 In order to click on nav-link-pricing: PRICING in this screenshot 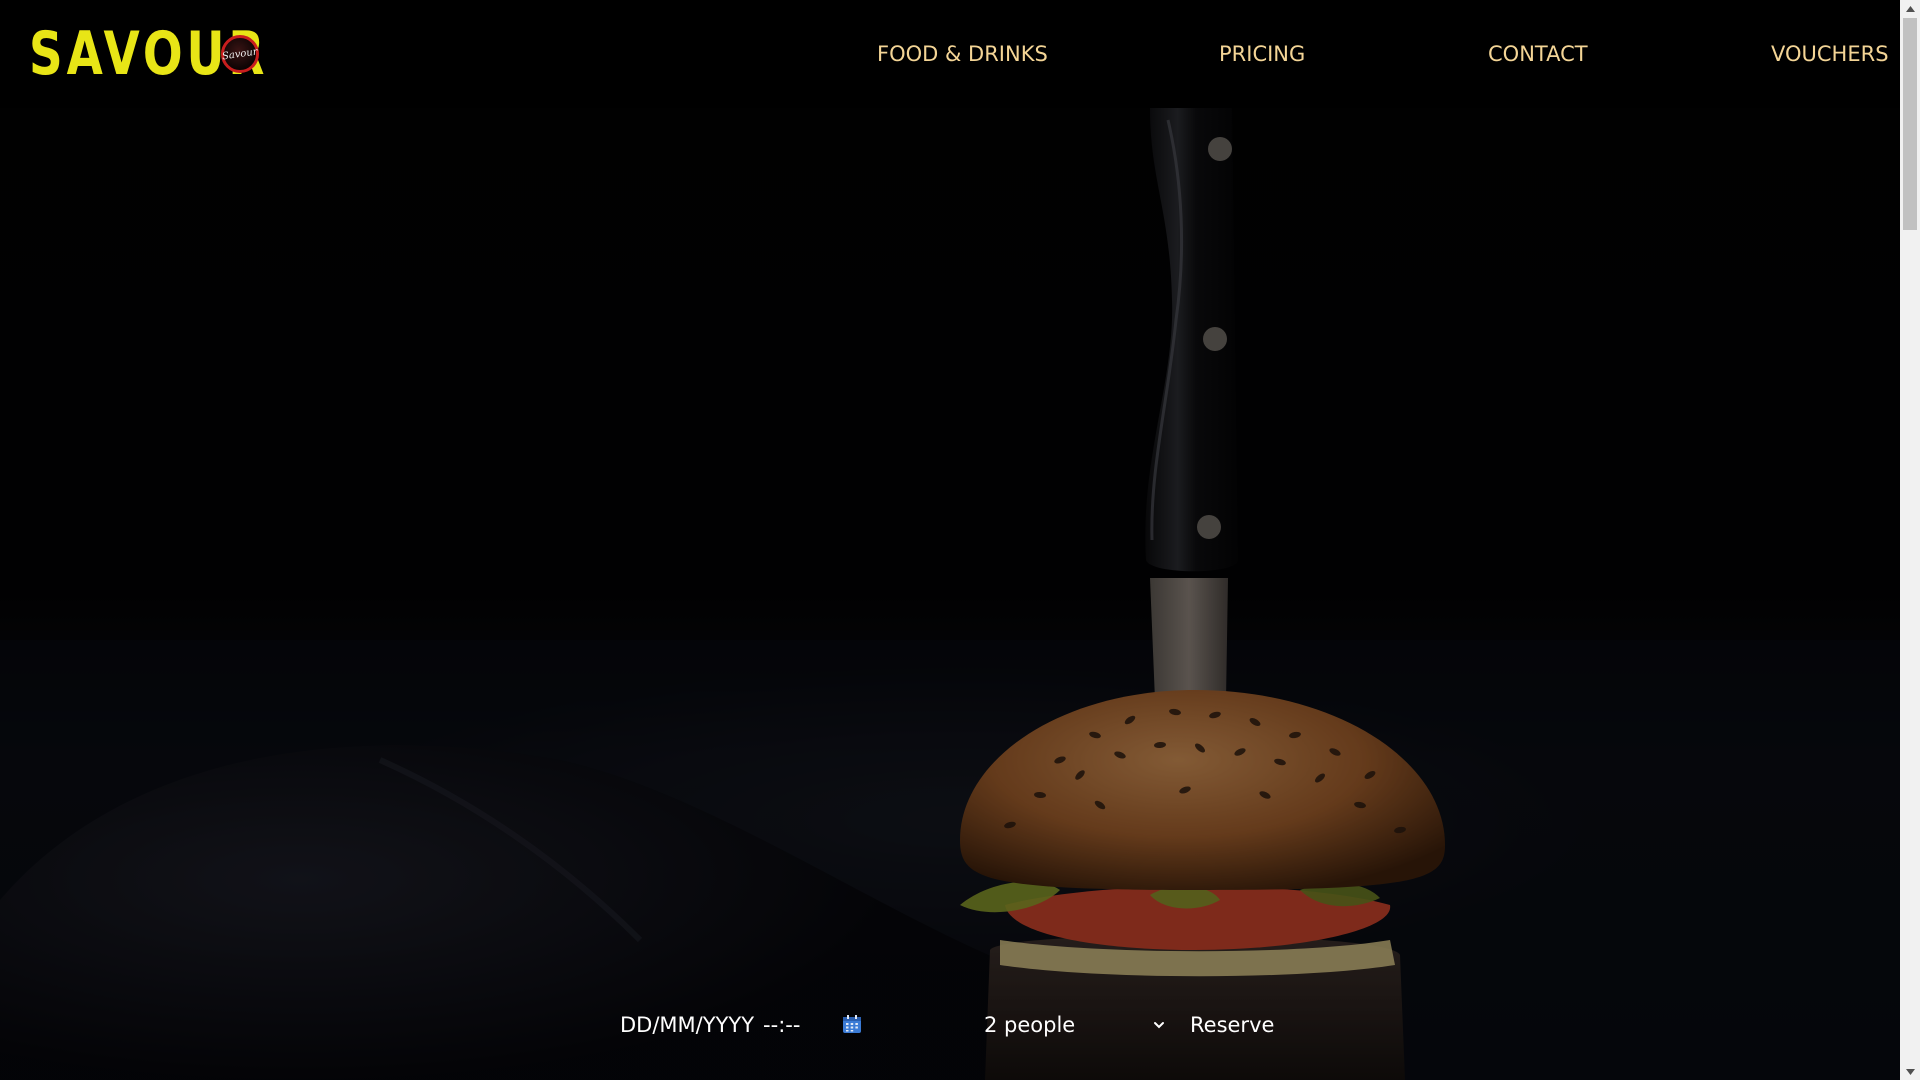, I will do `click(1262, 54)`.